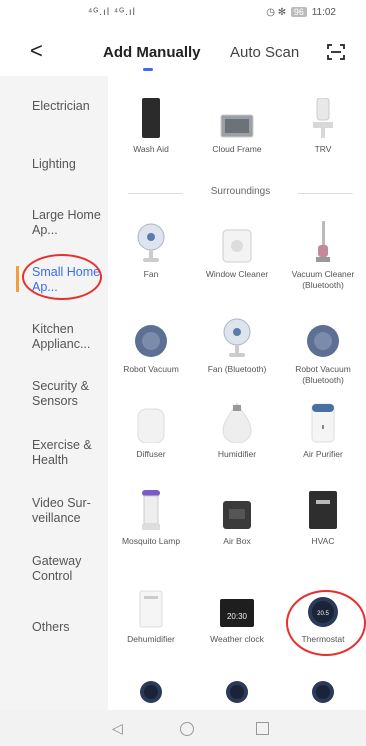 This screenshot has height=746, width=366. What do you see at coordinates (152, 52) in the screenshot?
I see `tab-add-manually: Add Manually` at bounding box center [152, 52].